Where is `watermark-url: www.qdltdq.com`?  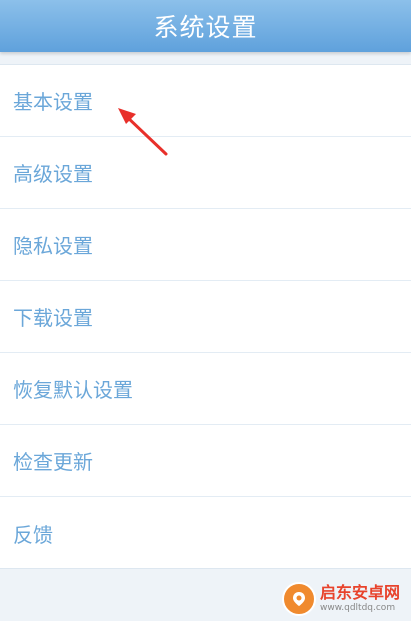 watermark-url: www.qdltdq.com is located at coordinates (358, 608).